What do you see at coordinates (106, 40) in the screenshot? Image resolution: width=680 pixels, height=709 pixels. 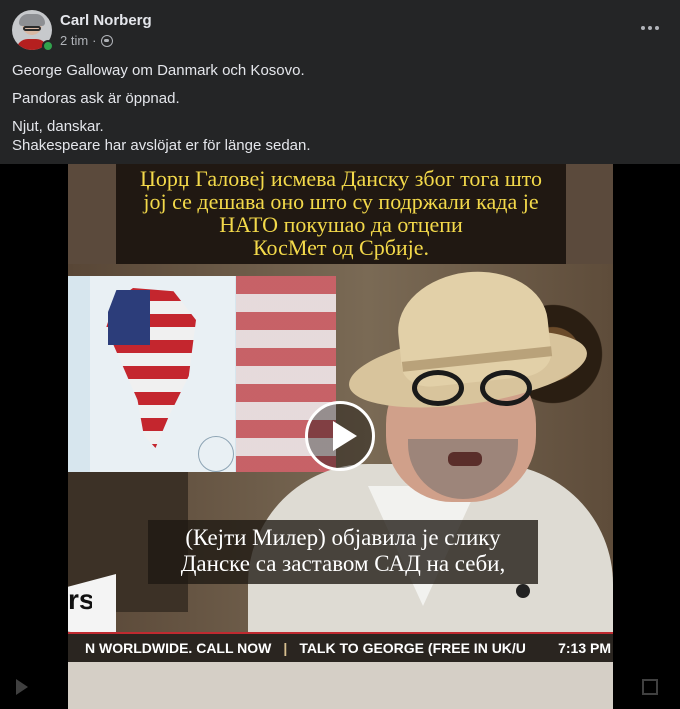 I see `globe-icon` at bounding box center [106, 40].